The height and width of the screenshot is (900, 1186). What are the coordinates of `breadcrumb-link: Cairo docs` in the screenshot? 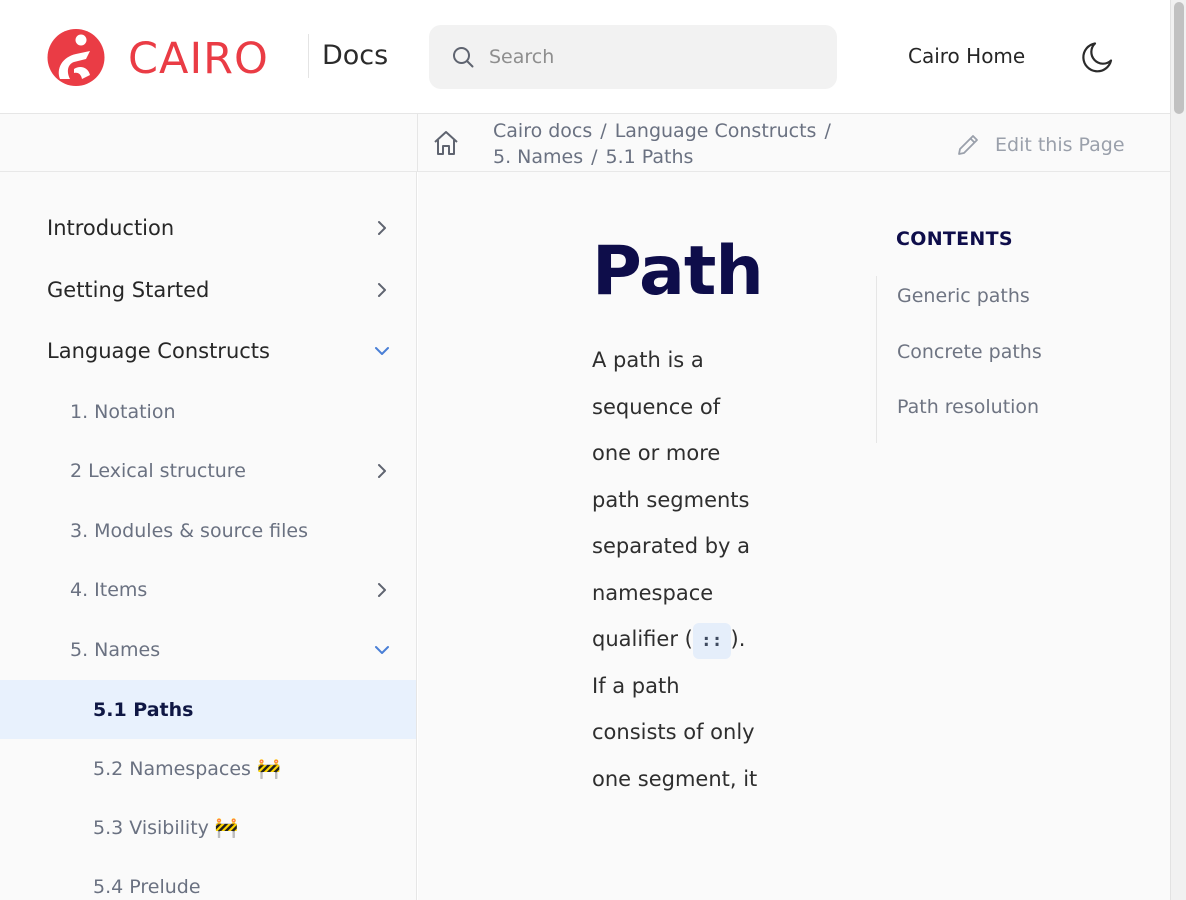 It's located at (542, 131).